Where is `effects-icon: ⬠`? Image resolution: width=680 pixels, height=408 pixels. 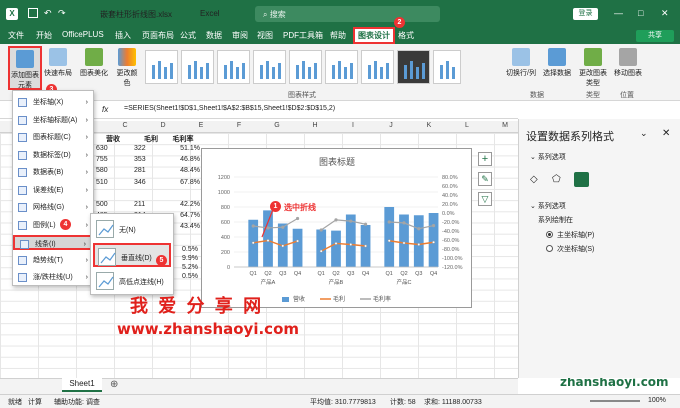
effects-icon: ⬠ is located at coordinates (559, 181).